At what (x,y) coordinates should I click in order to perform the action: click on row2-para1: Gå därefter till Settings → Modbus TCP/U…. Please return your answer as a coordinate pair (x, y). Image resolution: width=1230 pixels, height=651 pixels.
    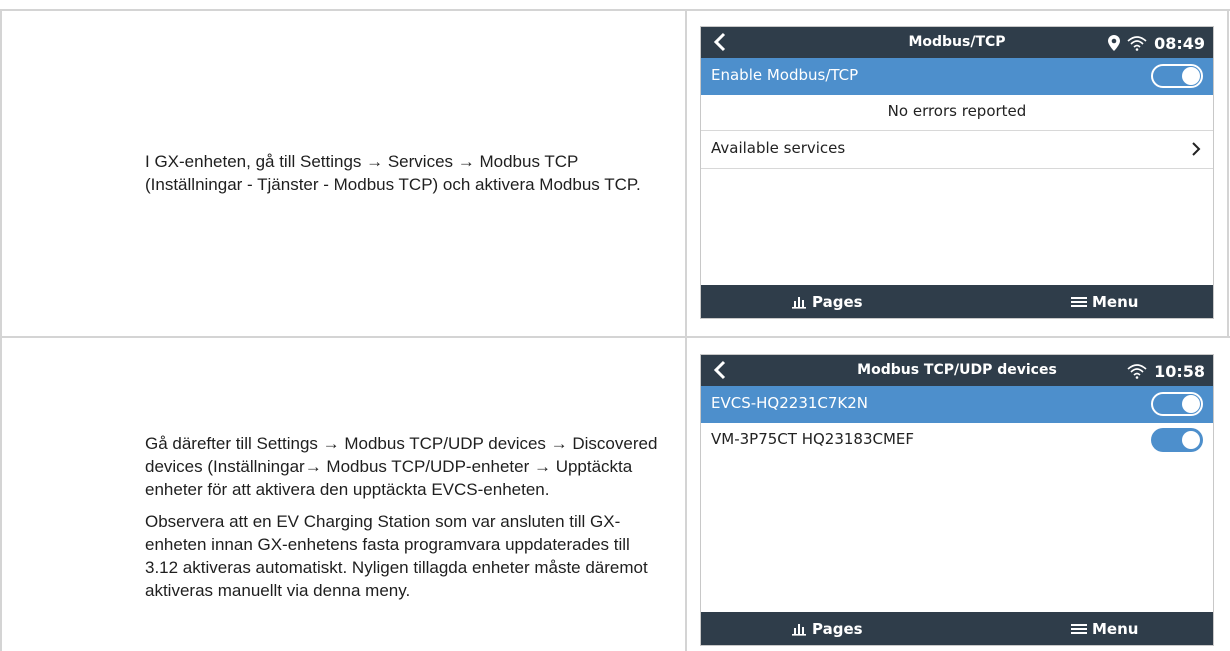
    Looking at the image, I should click on (401, 466).